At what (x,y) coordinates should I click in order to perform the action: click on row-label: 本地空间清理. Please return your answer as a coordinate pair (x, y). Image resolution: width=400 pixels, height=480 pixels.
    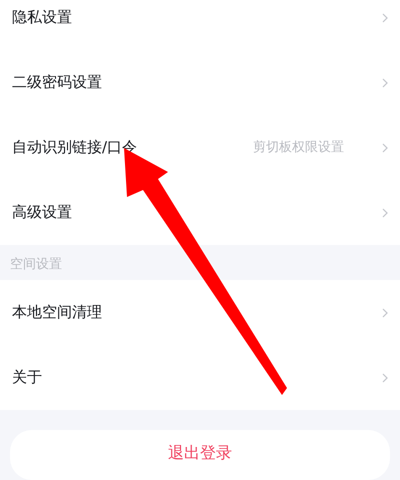
    Looking at the image, I should click on (57, 313).